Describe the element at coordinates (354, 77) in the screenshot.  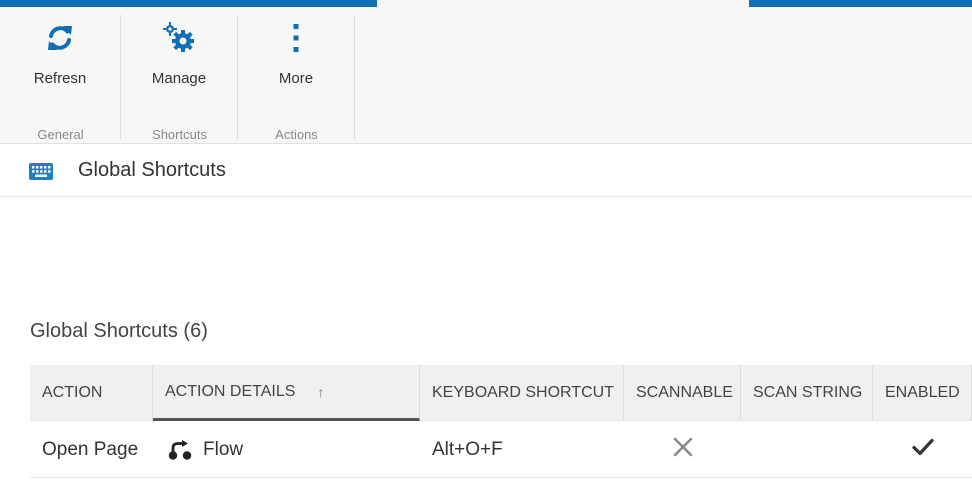
I see `group-divider` at that location.